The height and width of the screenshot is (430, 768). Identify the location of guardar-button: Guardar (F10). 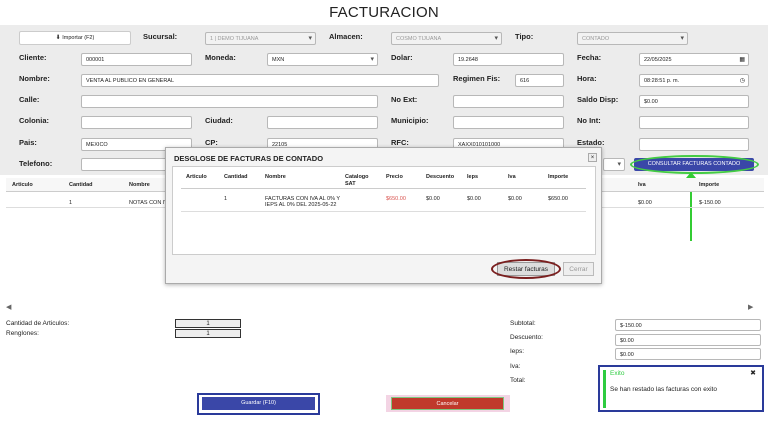
(258, 403).